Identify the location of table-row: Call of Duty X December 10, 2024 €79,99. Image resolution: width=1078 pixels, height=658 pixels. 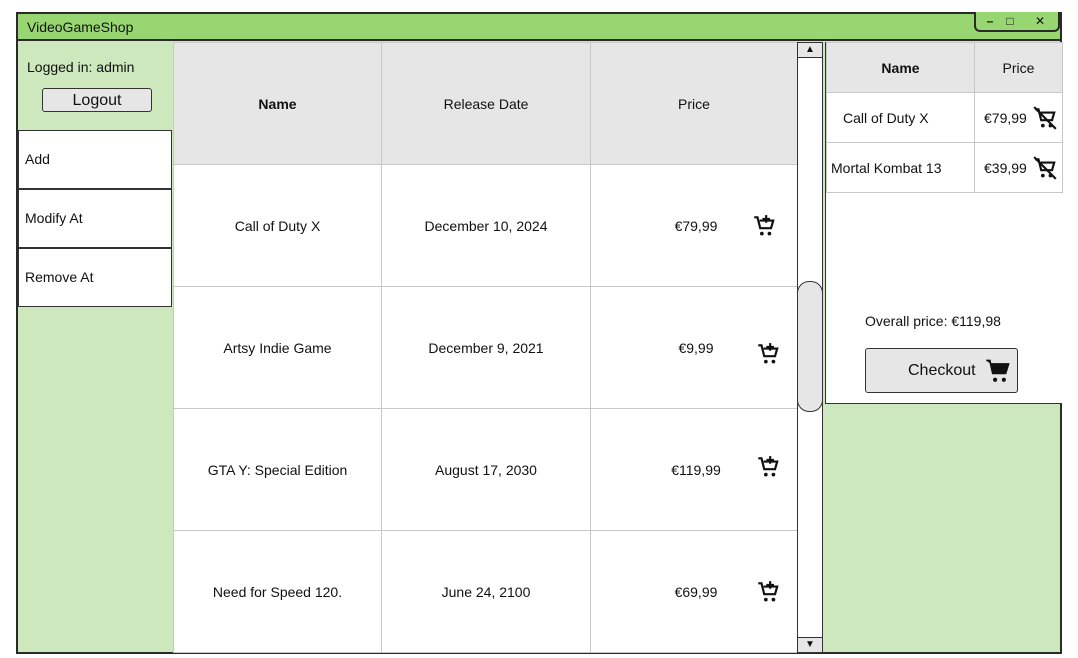
(485, 225).